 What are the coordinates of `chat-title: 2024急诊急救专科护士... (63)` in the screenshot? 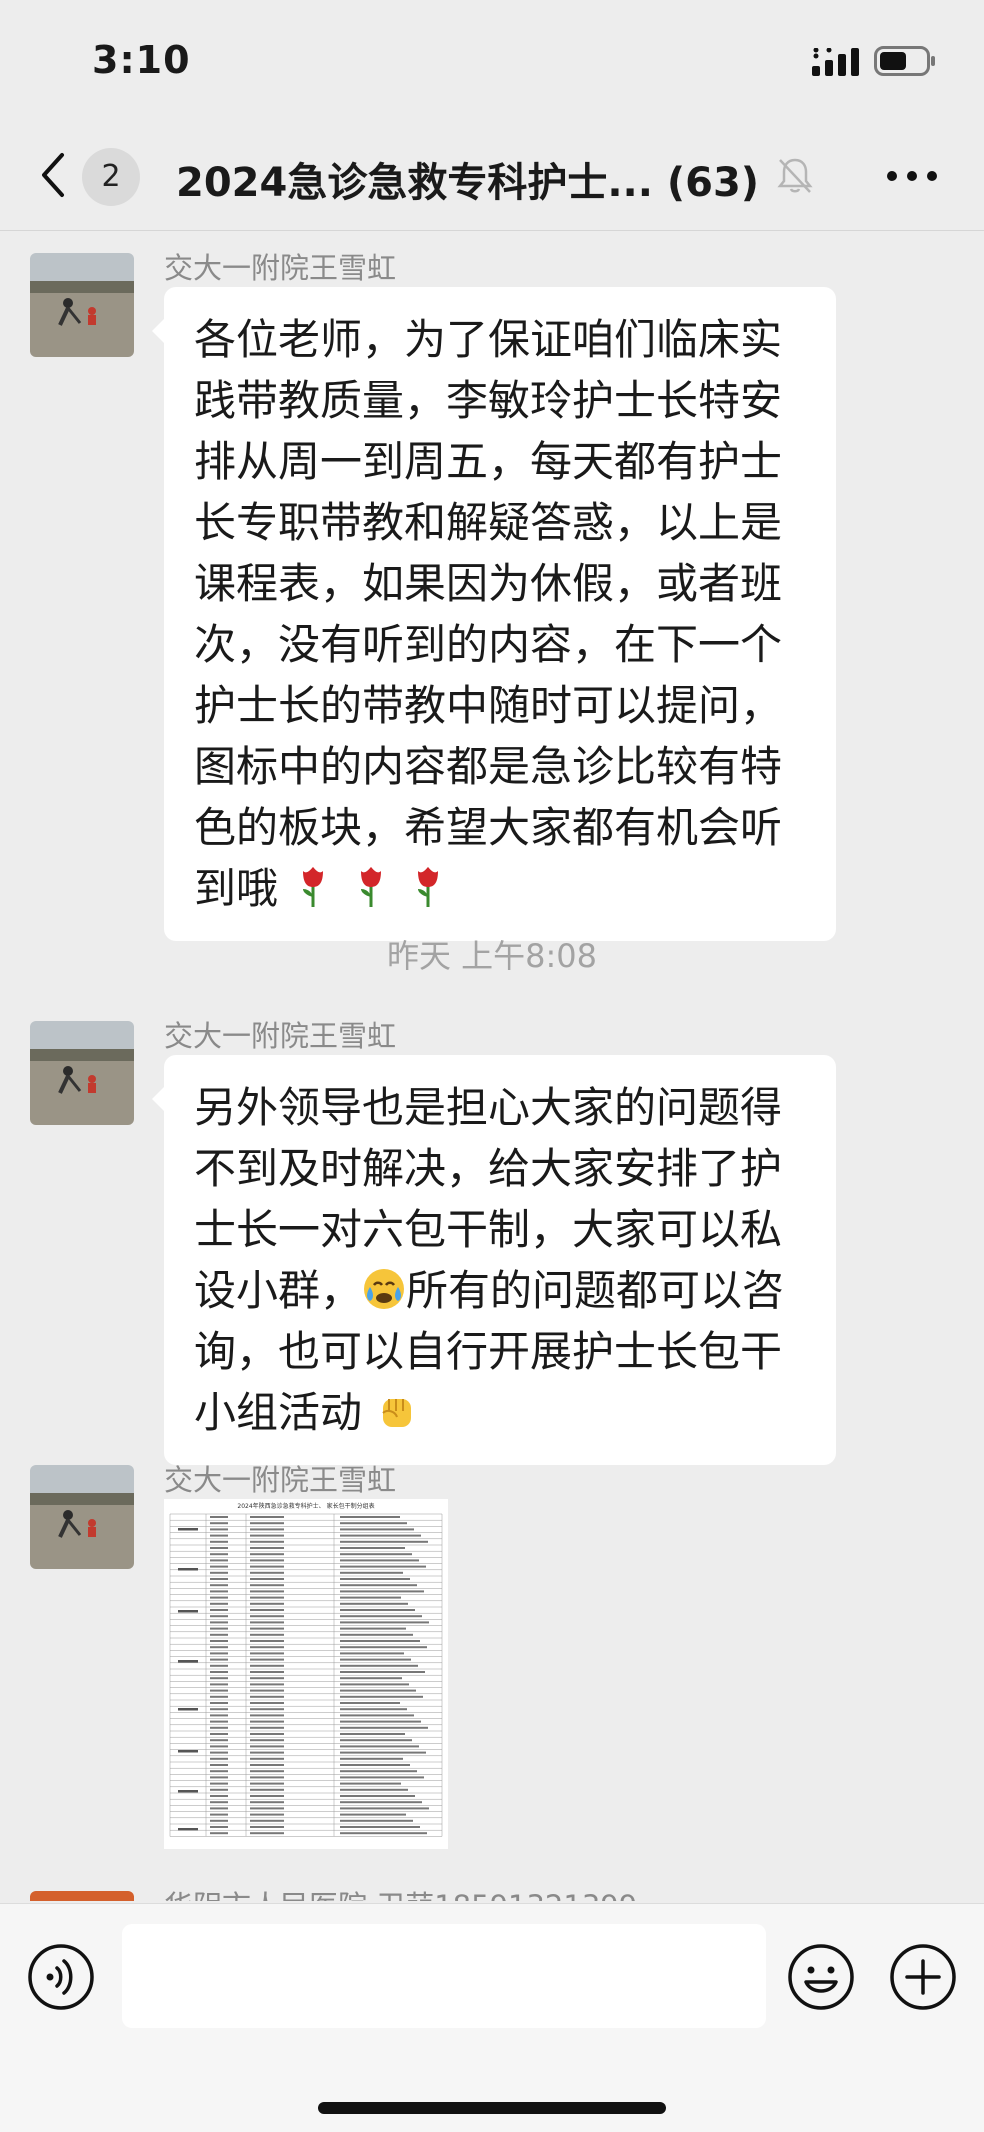 It's located at (468, 183).